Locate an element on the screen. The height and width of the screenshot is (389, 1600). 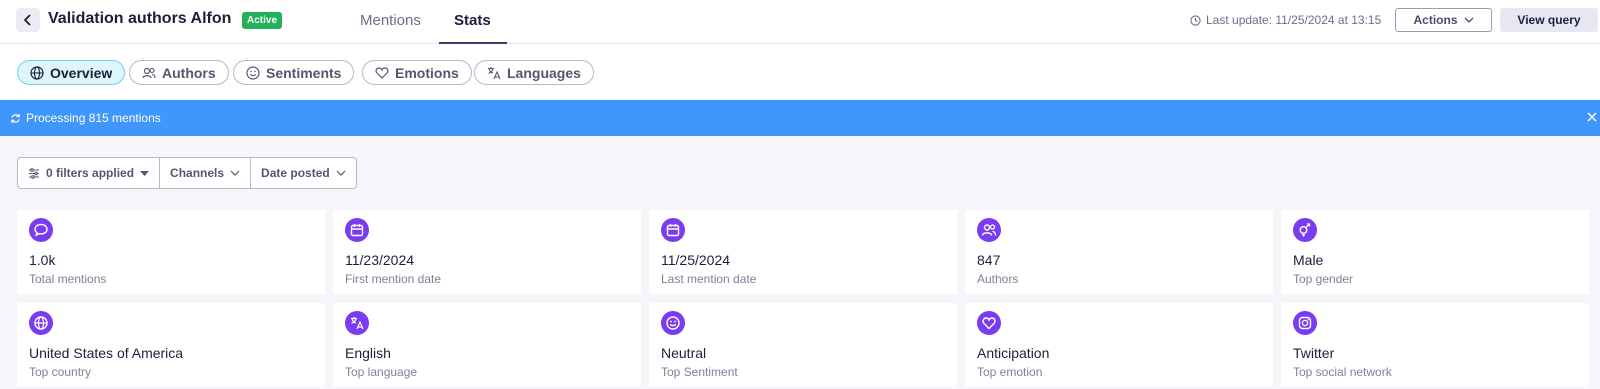
page-title: Validation authors Alfon is located at coordinates (140, 18).